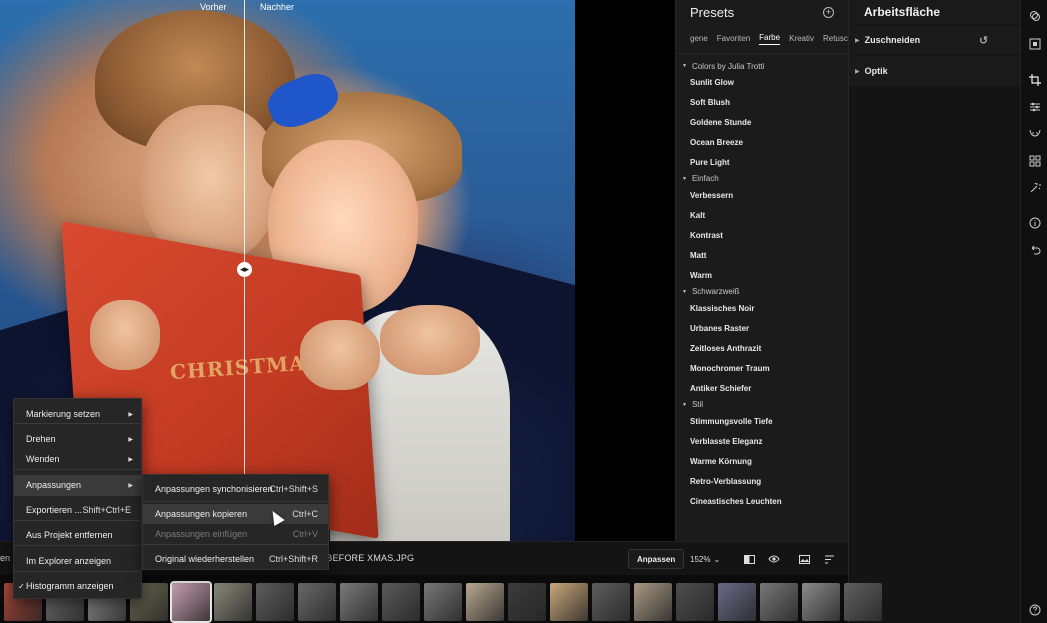 The width and height of the screenshot is (1047, 623). I want to click on context-menu-item: Aus Projekt entfernen, so click(77, 535).